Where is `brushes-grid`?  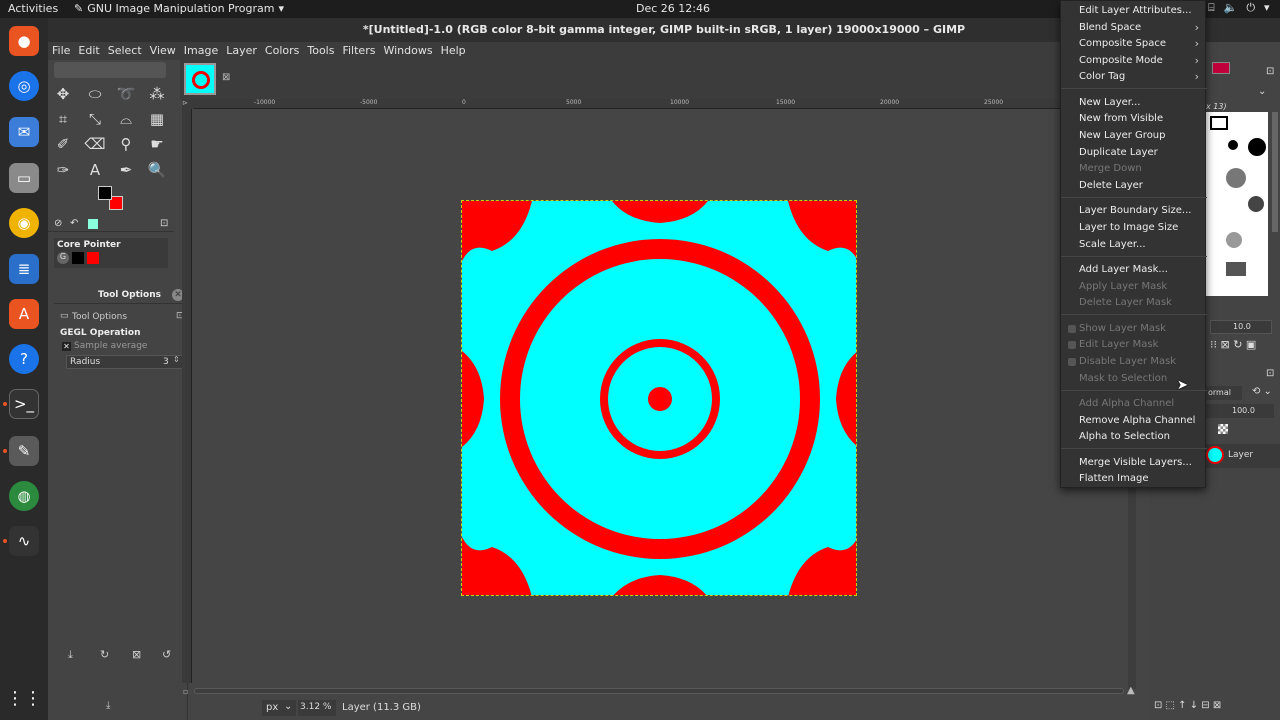 brushes-grid is located at coordinates (1237, 204).